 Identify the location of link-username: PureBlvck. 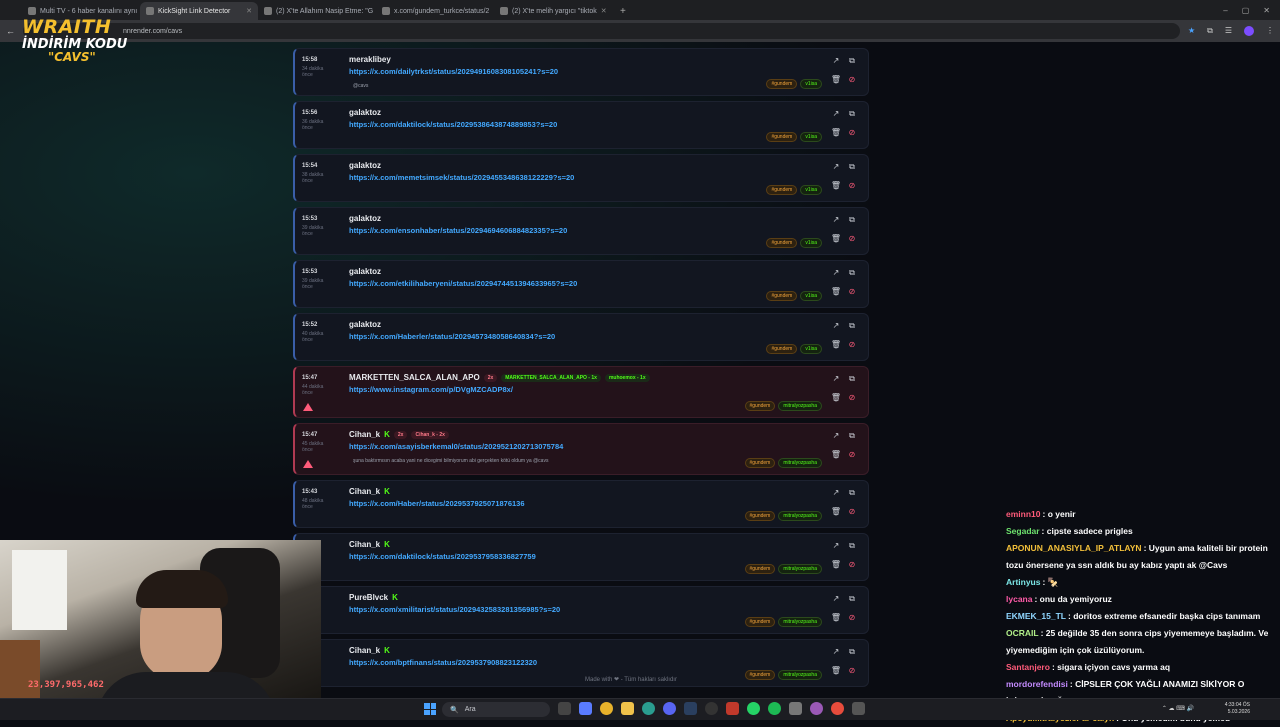
(368, 597).